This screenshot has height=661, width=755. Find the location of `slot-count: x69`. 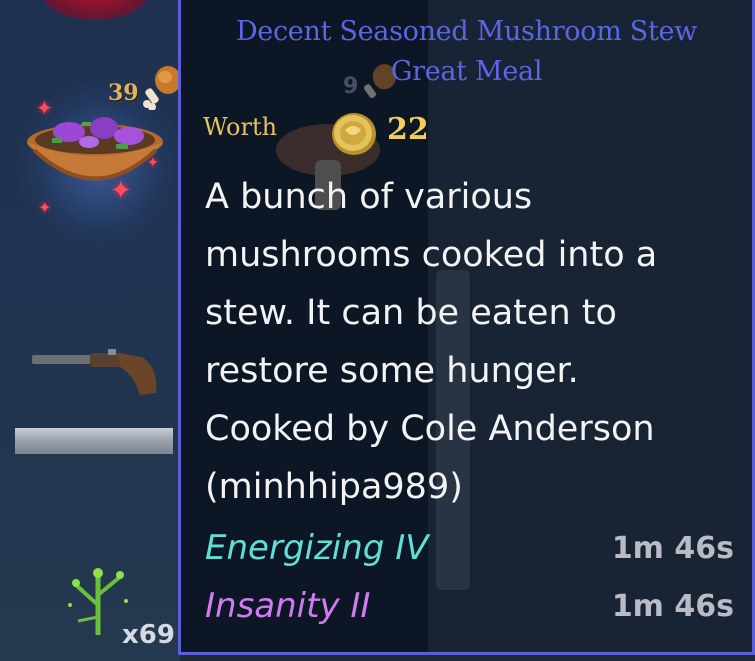

slot-count: x69 is located at coordinates (148, 635).